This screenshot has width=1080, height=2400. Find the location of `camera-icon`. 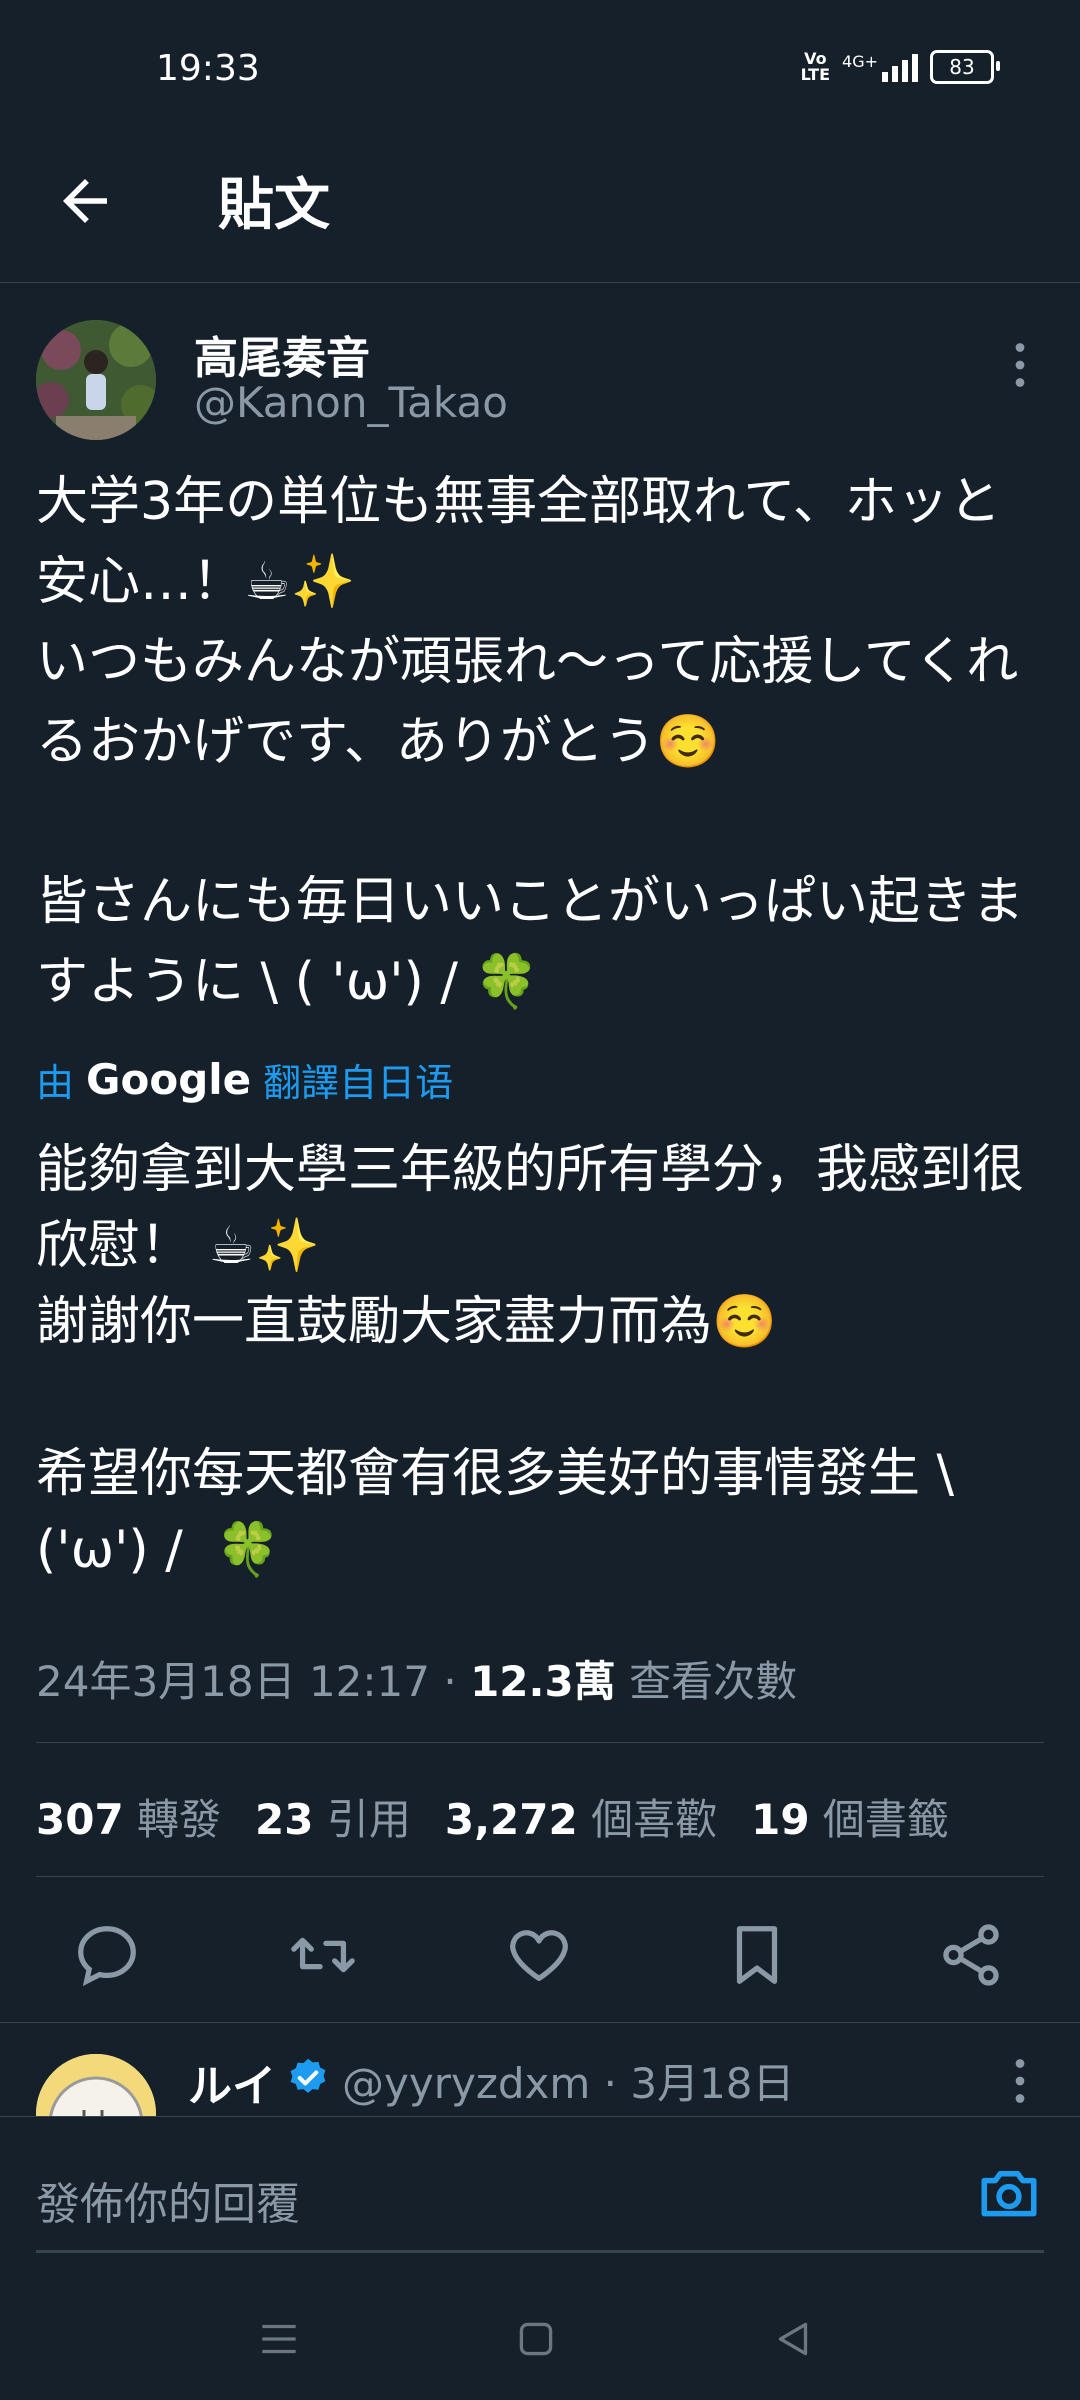

camera-icon is located at coordinates (1009, 2193).